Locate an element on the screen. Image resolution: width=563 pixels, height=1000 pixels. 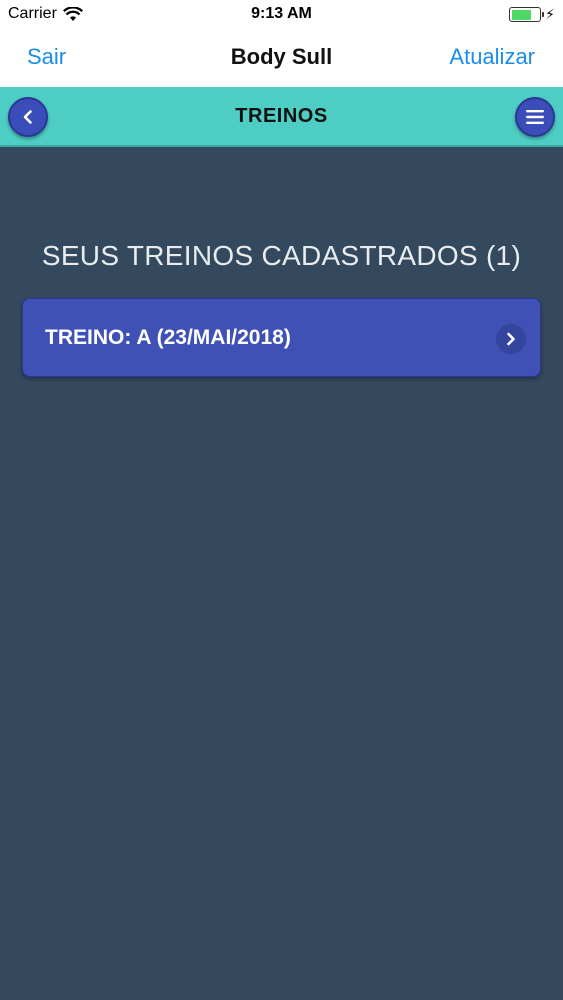
status-bar: Carrier 9:13 AM ⚡ is located at coordinates (281, 15).